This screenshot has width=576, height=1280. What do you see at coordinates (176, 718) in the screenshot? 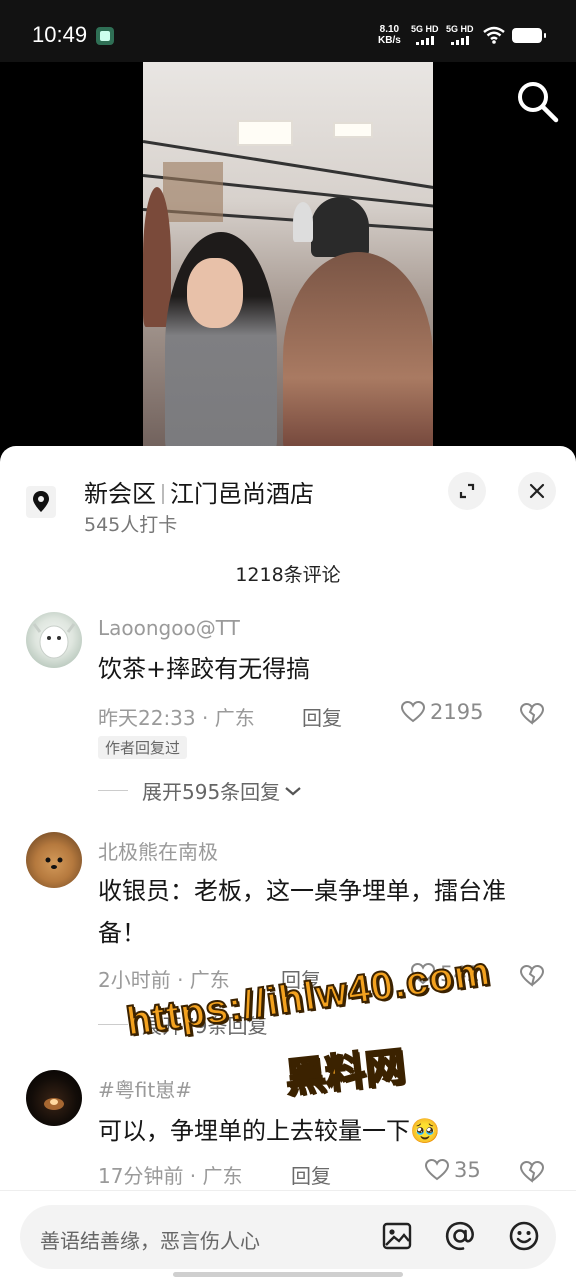
I see `comment-meta: 昨天22:33 · 广东` at bounding box center [176, 718].